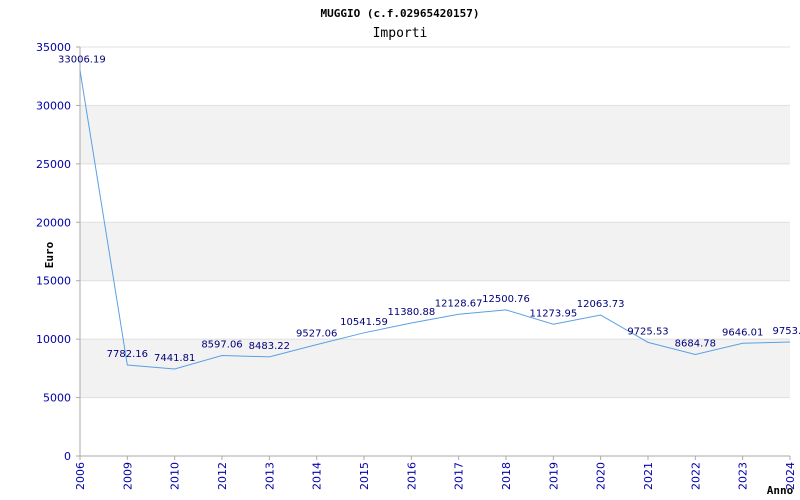 This screenshot has height=500, width=800. Describe the element at coordinates (742, 332) in the screenshot. I see `data-label: 9646.01` at that location.